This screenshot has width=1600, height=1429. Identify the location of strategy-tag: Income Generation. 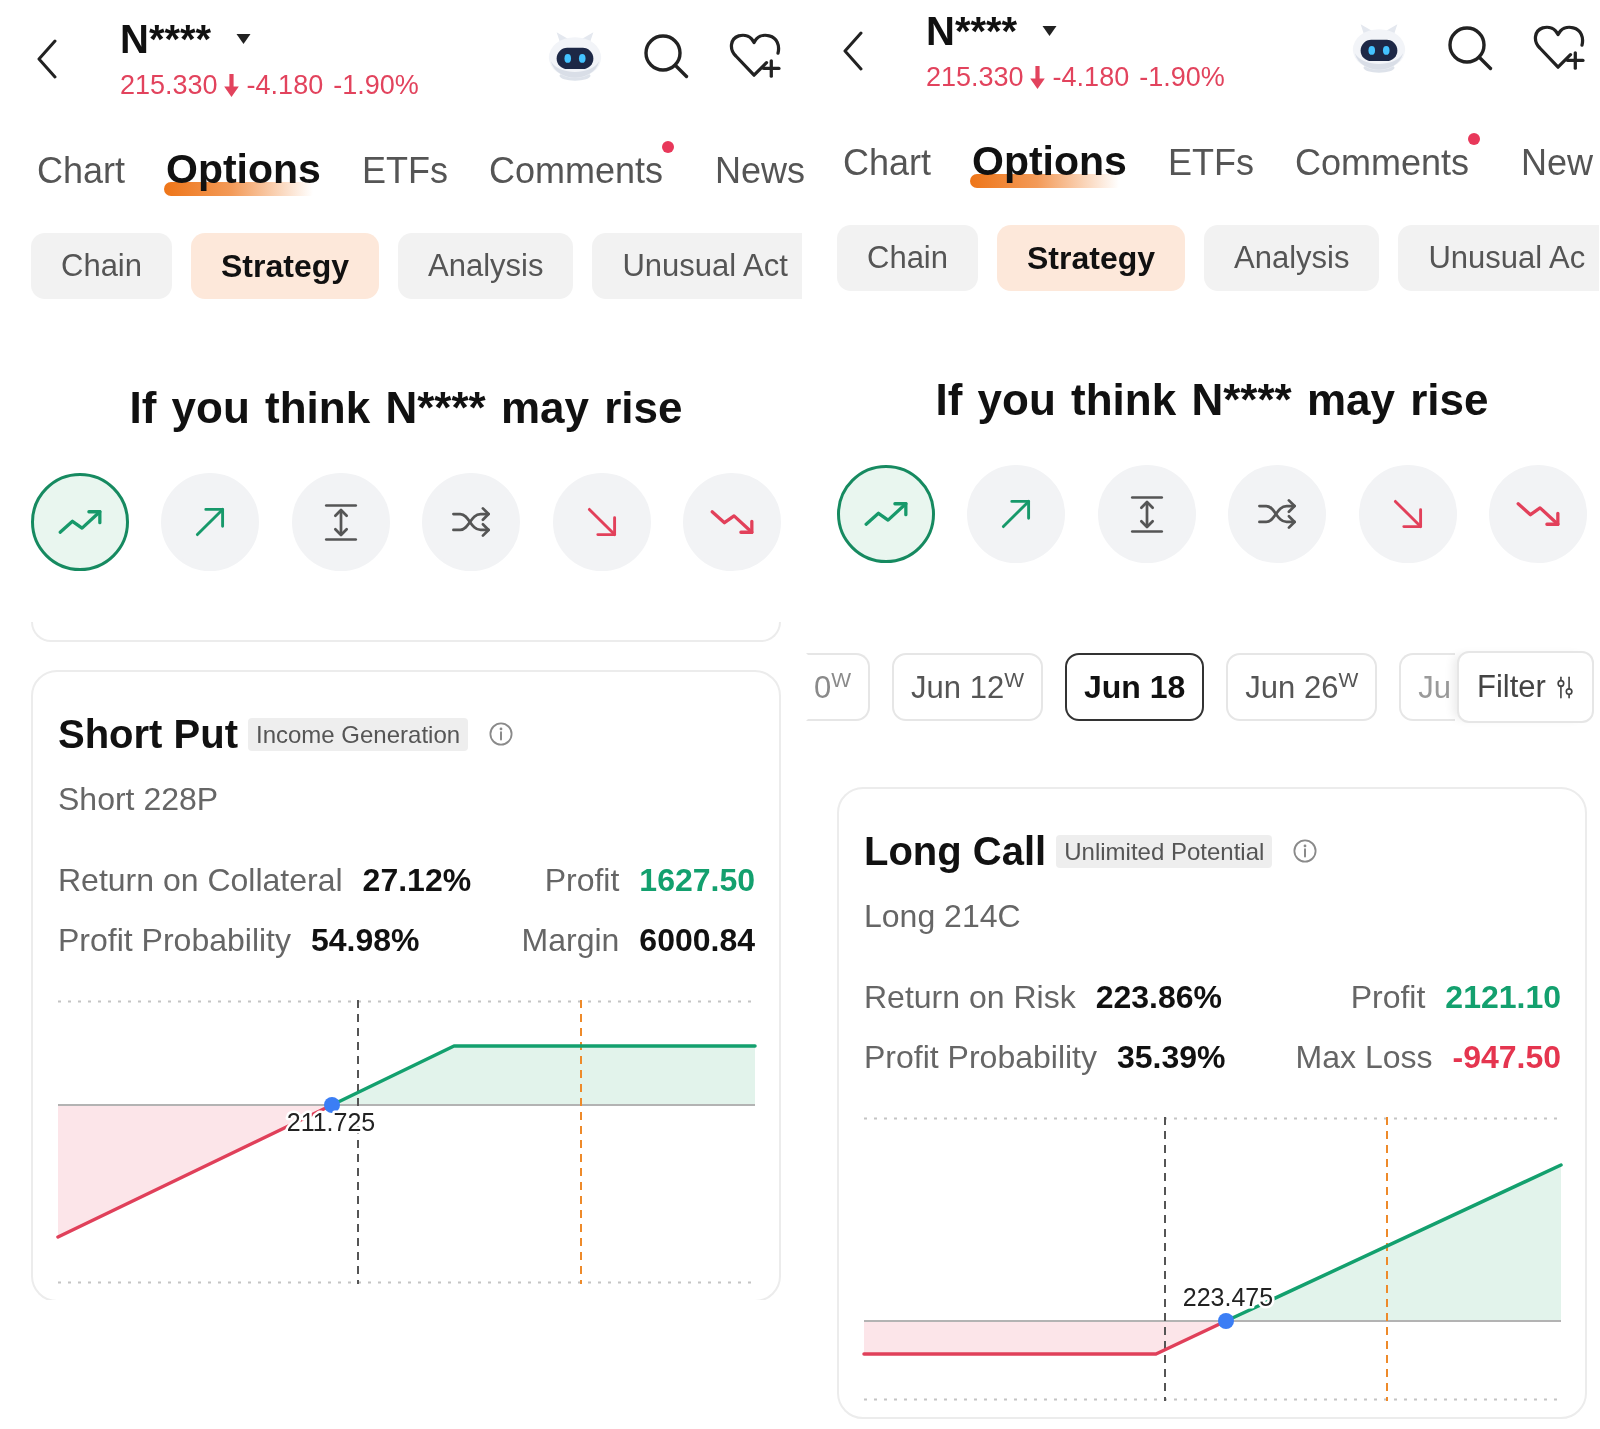
(358, 734).